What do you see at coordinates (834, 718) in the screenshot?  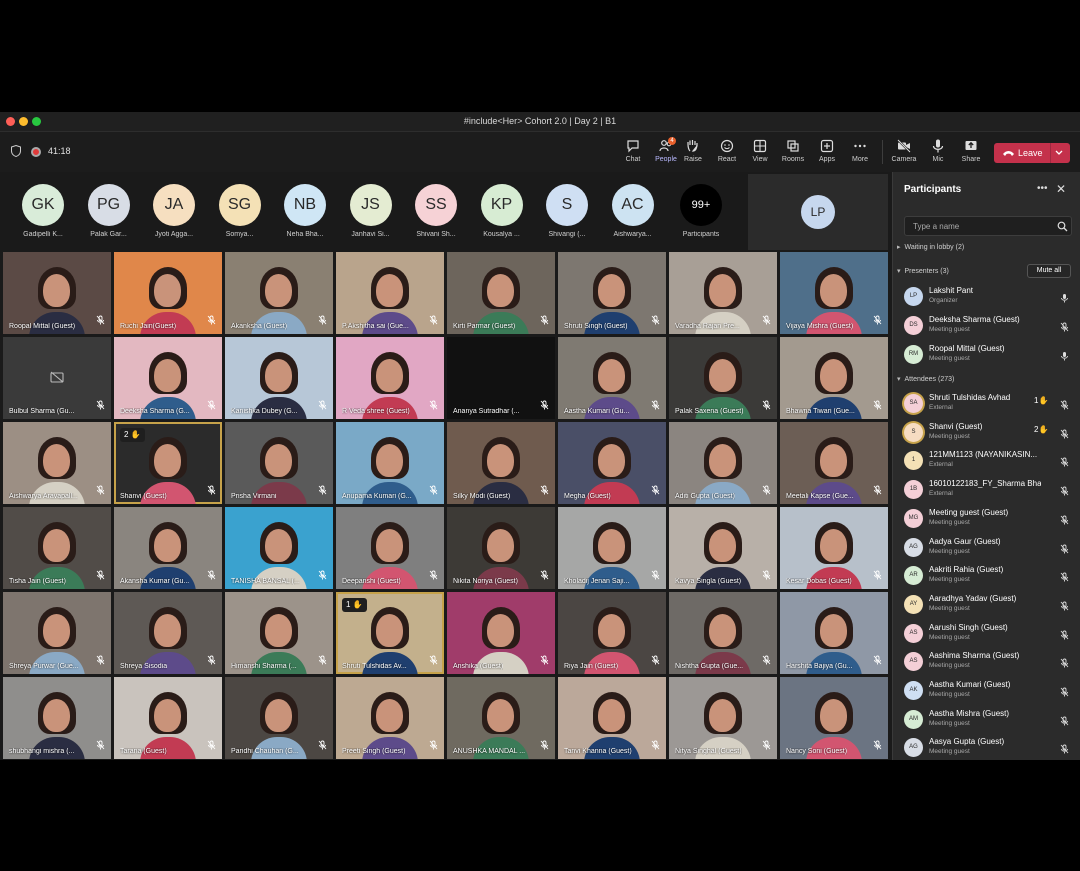 I see `participant-video-tile: Nancy Soni (Guest)` at bounding box center [834, 718].